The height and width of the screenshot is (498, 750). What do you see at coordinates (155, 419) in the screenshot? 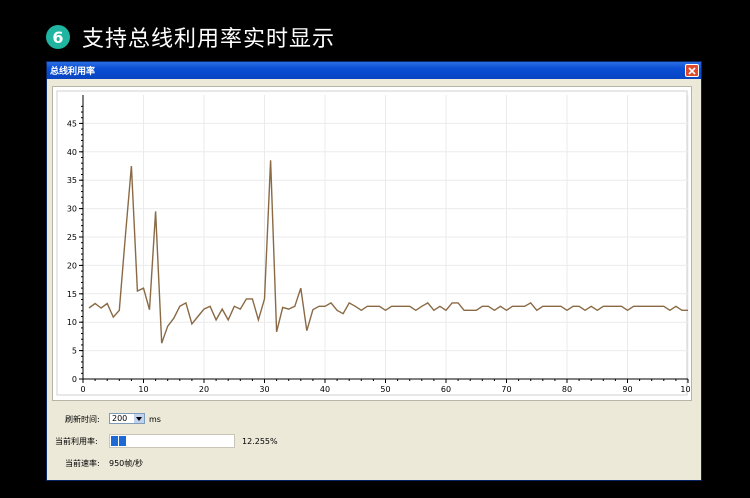
I see `refresh-unit: ms` at bounding box center [155, 419].